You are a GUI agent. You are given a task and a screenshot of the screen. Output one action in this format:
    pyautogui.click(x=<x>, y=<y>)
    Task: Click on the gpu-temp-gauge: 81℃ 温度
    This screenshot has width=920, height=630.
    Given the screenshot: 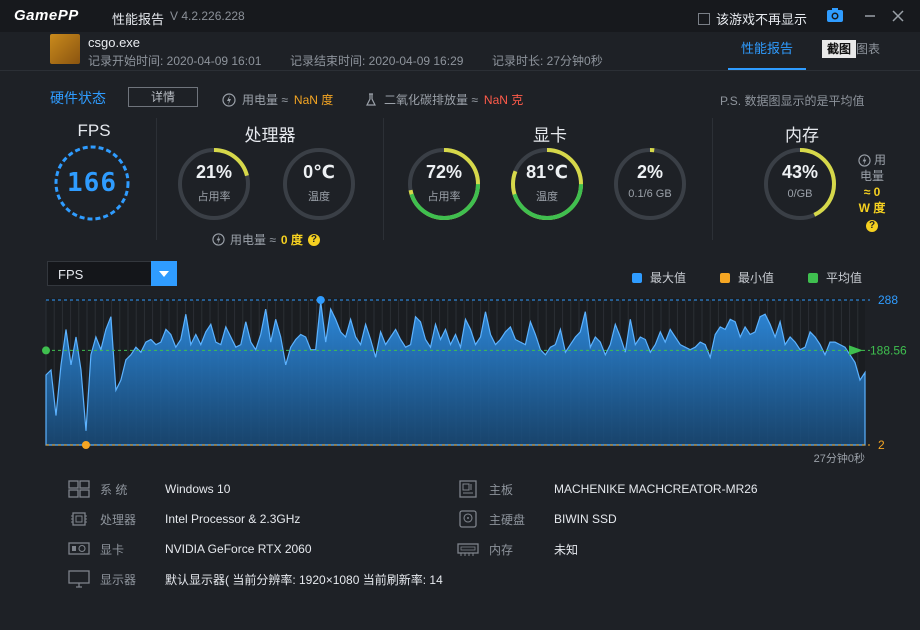 What is the action you would take?
    pyautogui.click(x=547, y=184)
    